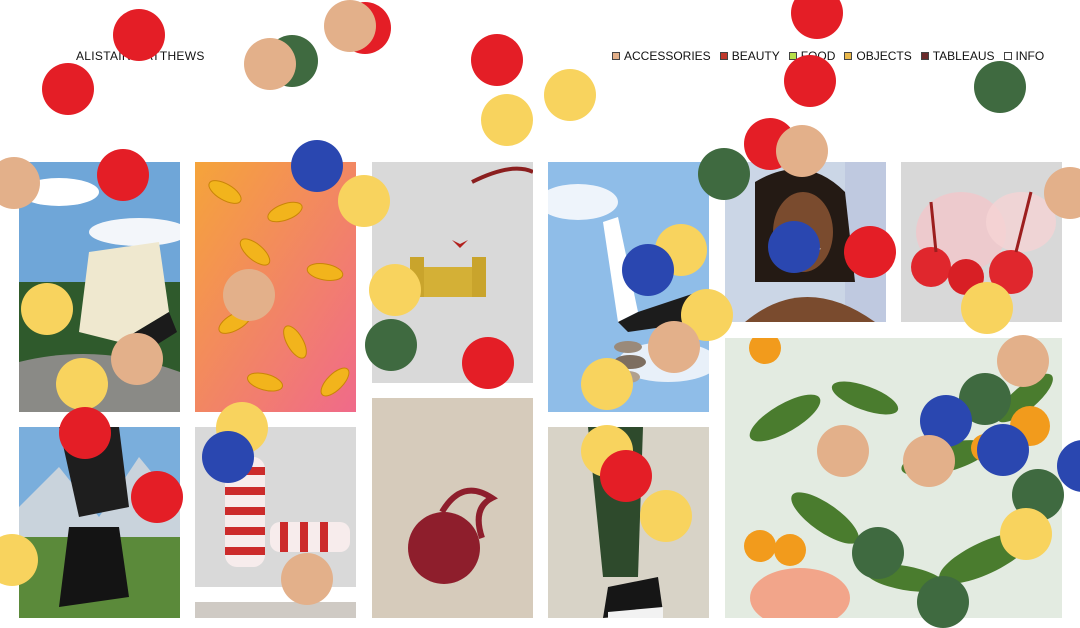  I want to click on objects-swatch-icon, so click(848, 56).